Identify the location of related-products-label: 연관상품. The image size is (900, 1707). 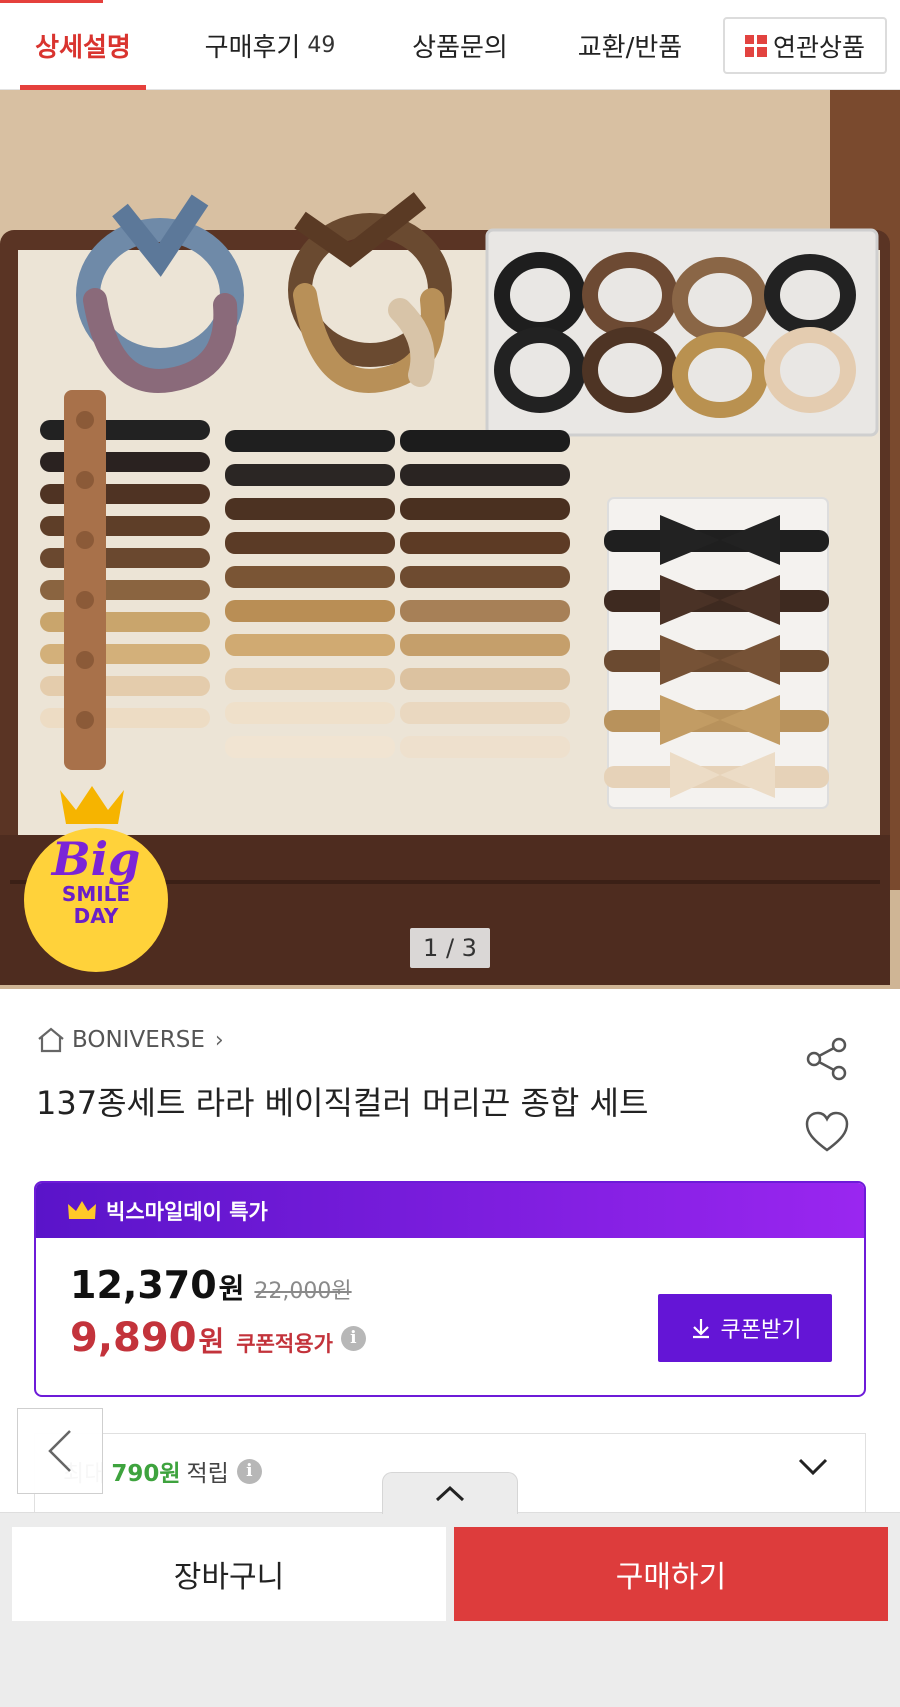
(818, 47).